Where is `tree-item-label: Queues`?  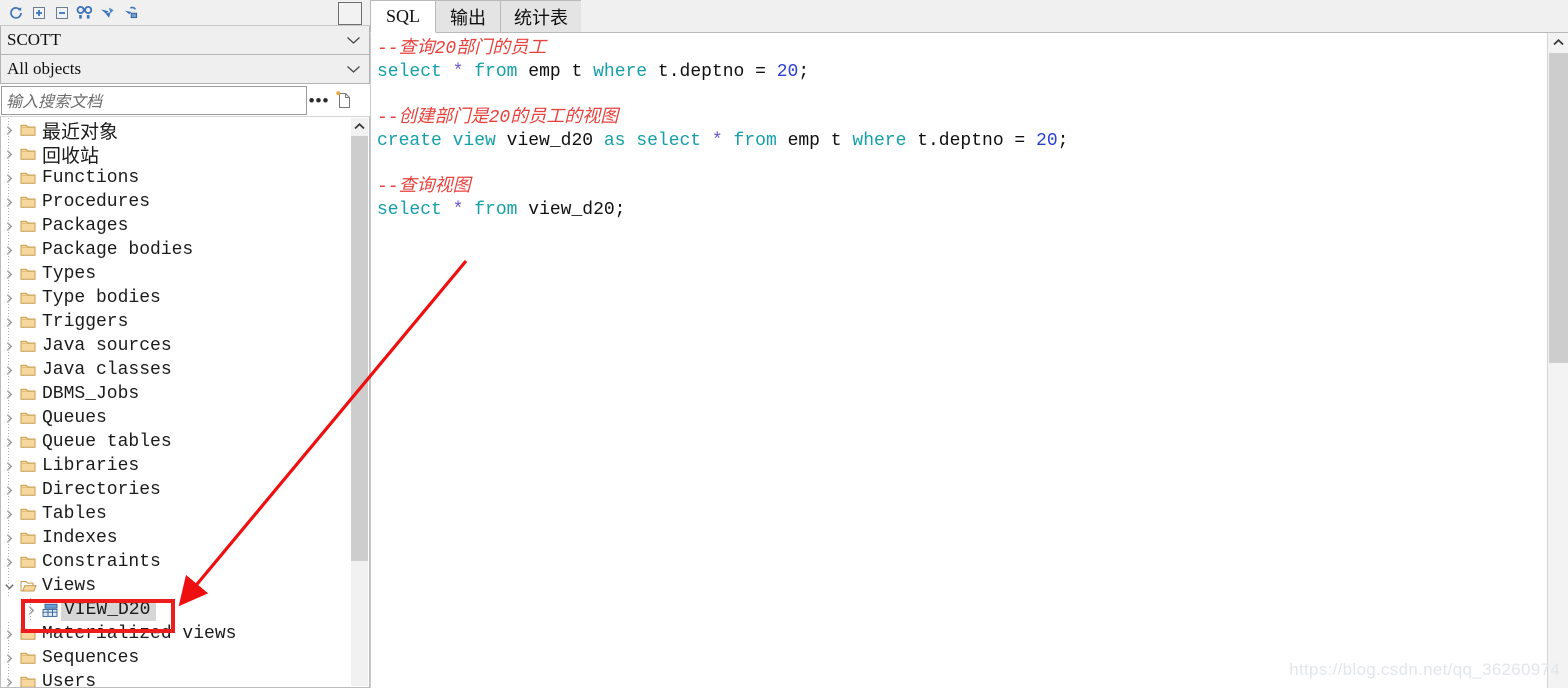
tree-item-label: Queues is located at coordinates (74, 418).